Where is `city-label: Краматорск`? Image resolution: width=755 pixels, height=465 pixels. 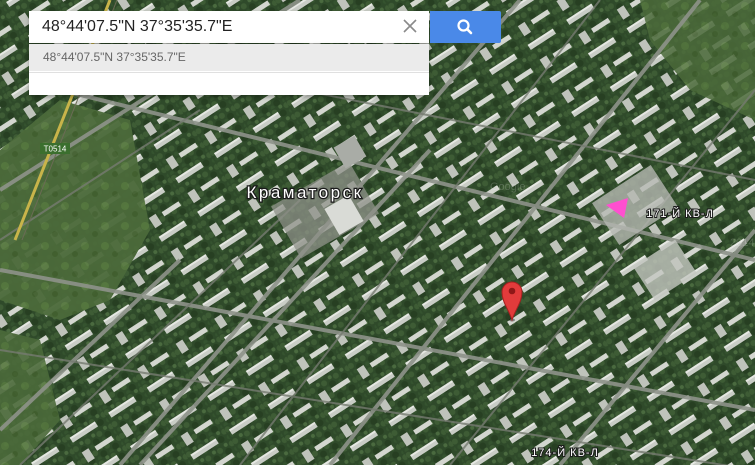 city-label: Краматорск is located at coordinates (304, 192).